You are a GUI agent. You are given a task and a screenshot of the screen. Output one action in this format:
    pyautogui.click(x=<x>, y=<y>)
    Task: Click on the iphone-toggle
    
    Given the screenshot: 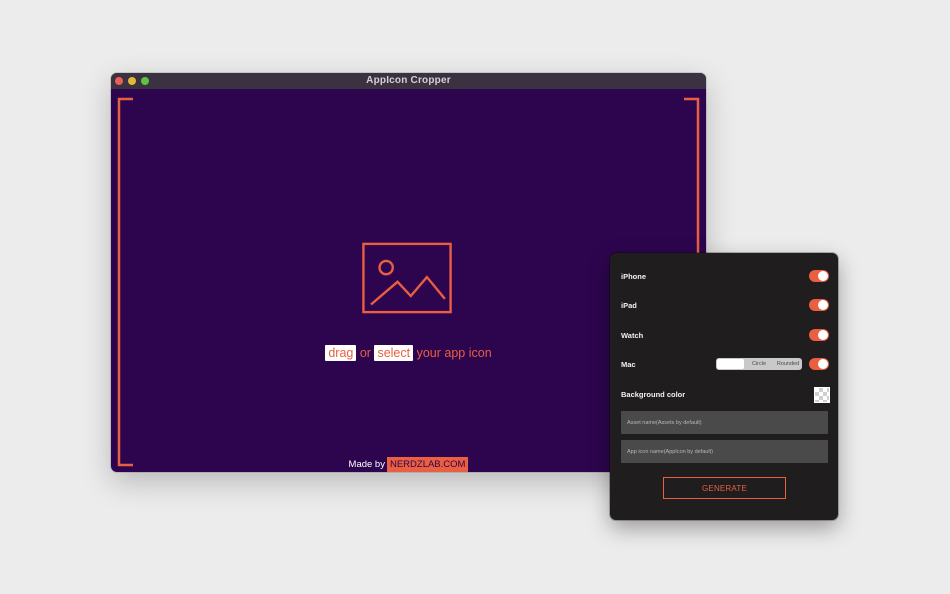 What is the action you would take?
    pyautogui.click(x=819, y=276)
    